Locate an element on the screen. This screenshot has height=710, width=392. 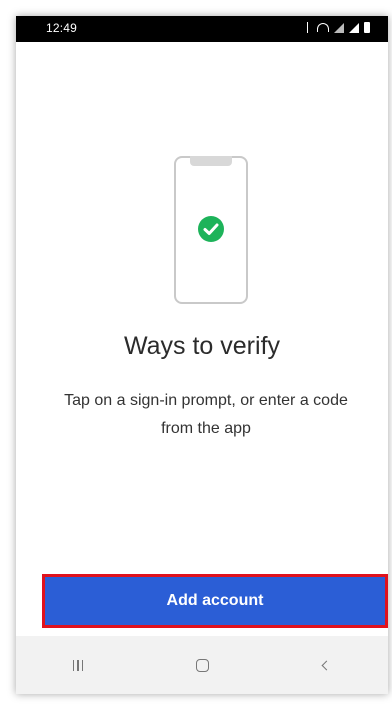
back-button is located at coordinates (326, 665).